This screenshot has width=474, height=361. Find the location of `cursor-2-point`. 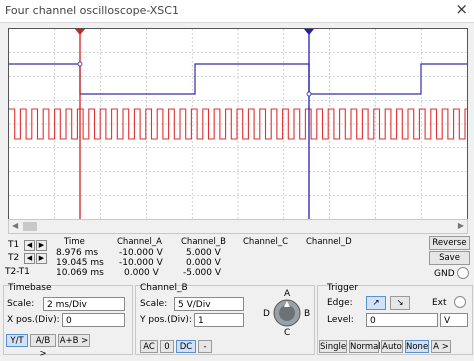

cursor-2-point is located at coordinates (309, 94).